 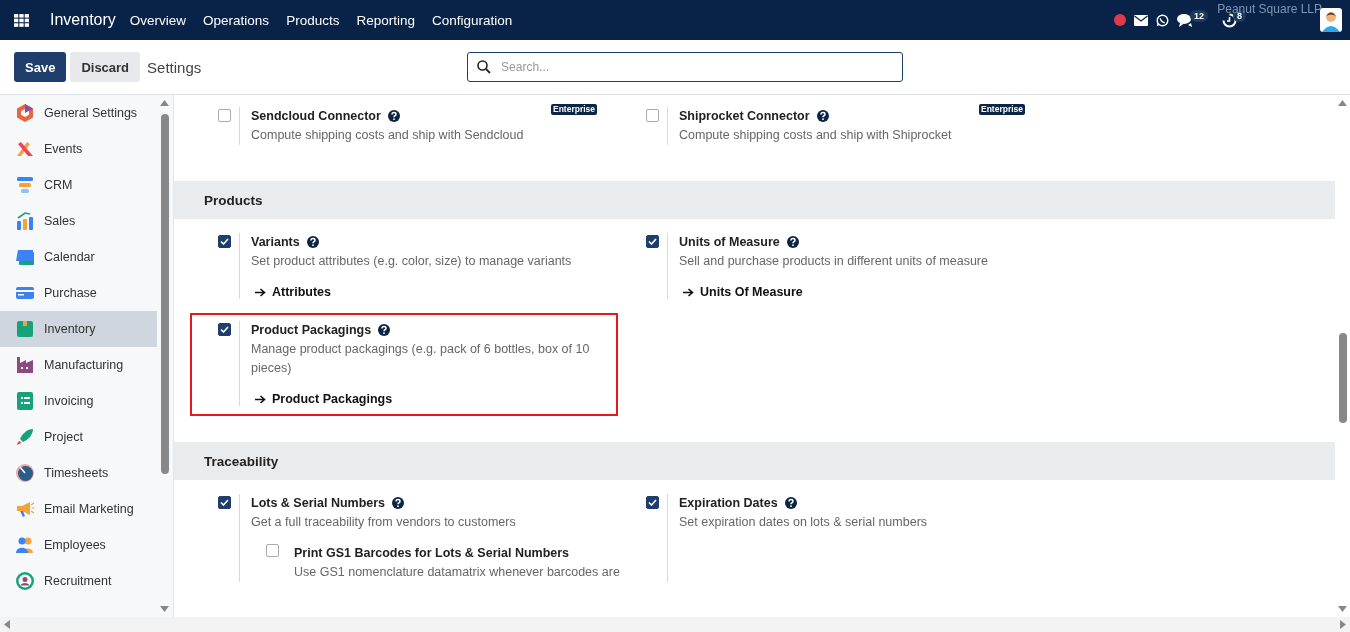 I want to click on section-title: Traceability, so click(x=241, y=461).